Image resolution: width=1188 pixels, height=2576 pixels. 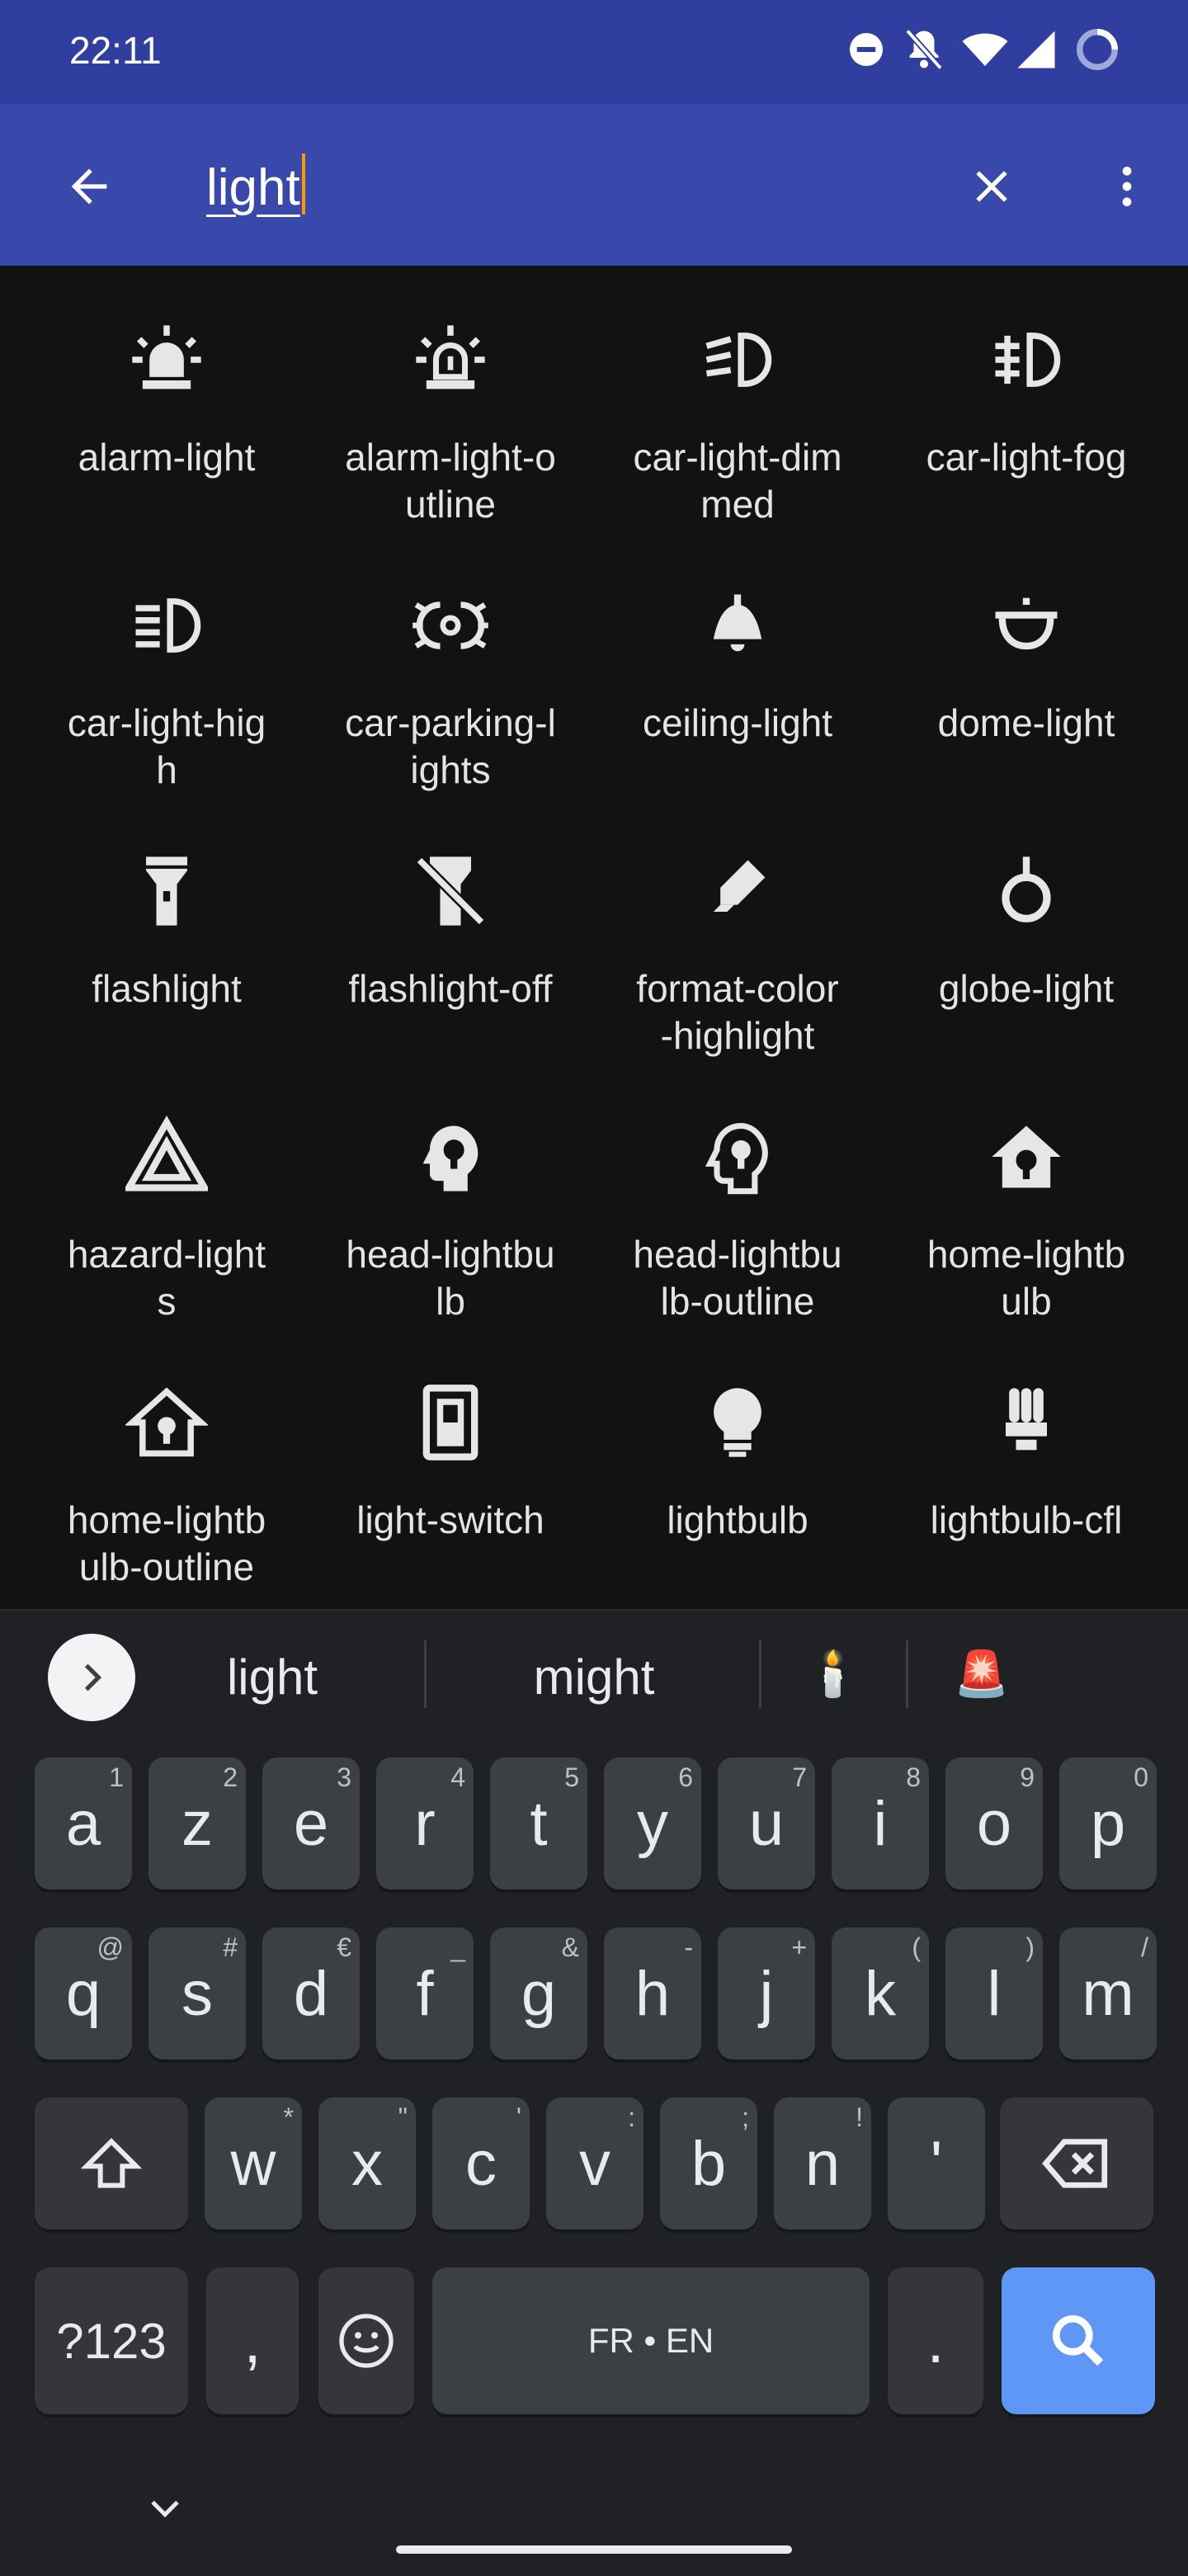 I want to click on clear-search-button, so click(x=991, y=186).